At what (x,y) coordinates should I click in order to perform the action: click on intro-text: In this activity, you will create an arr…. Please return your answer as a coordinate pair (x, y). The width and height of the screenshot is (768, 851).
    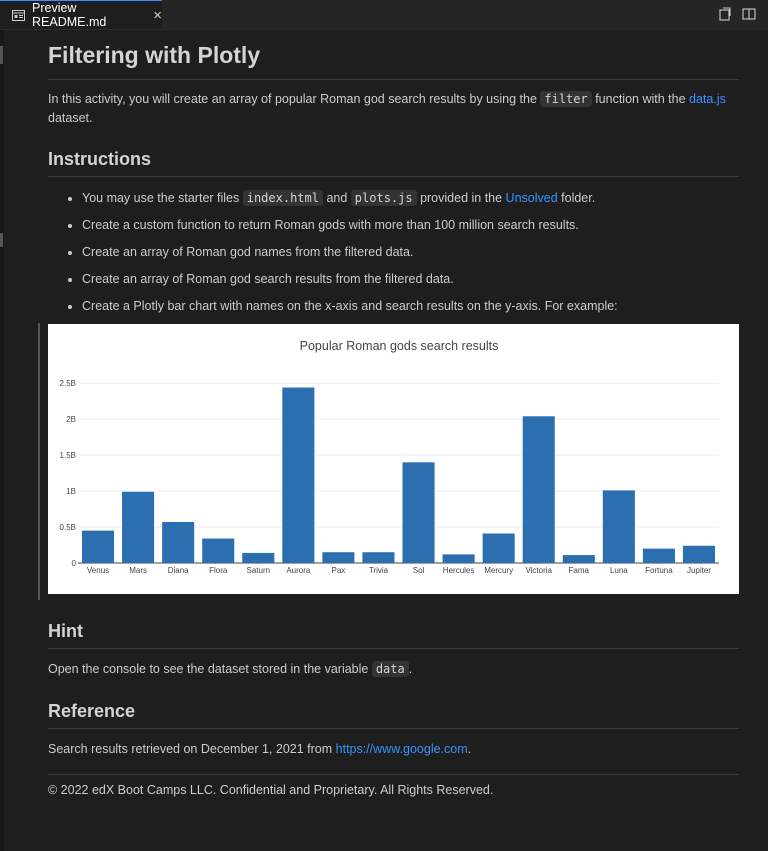
    Looking at the image, I should click on (294, 99).